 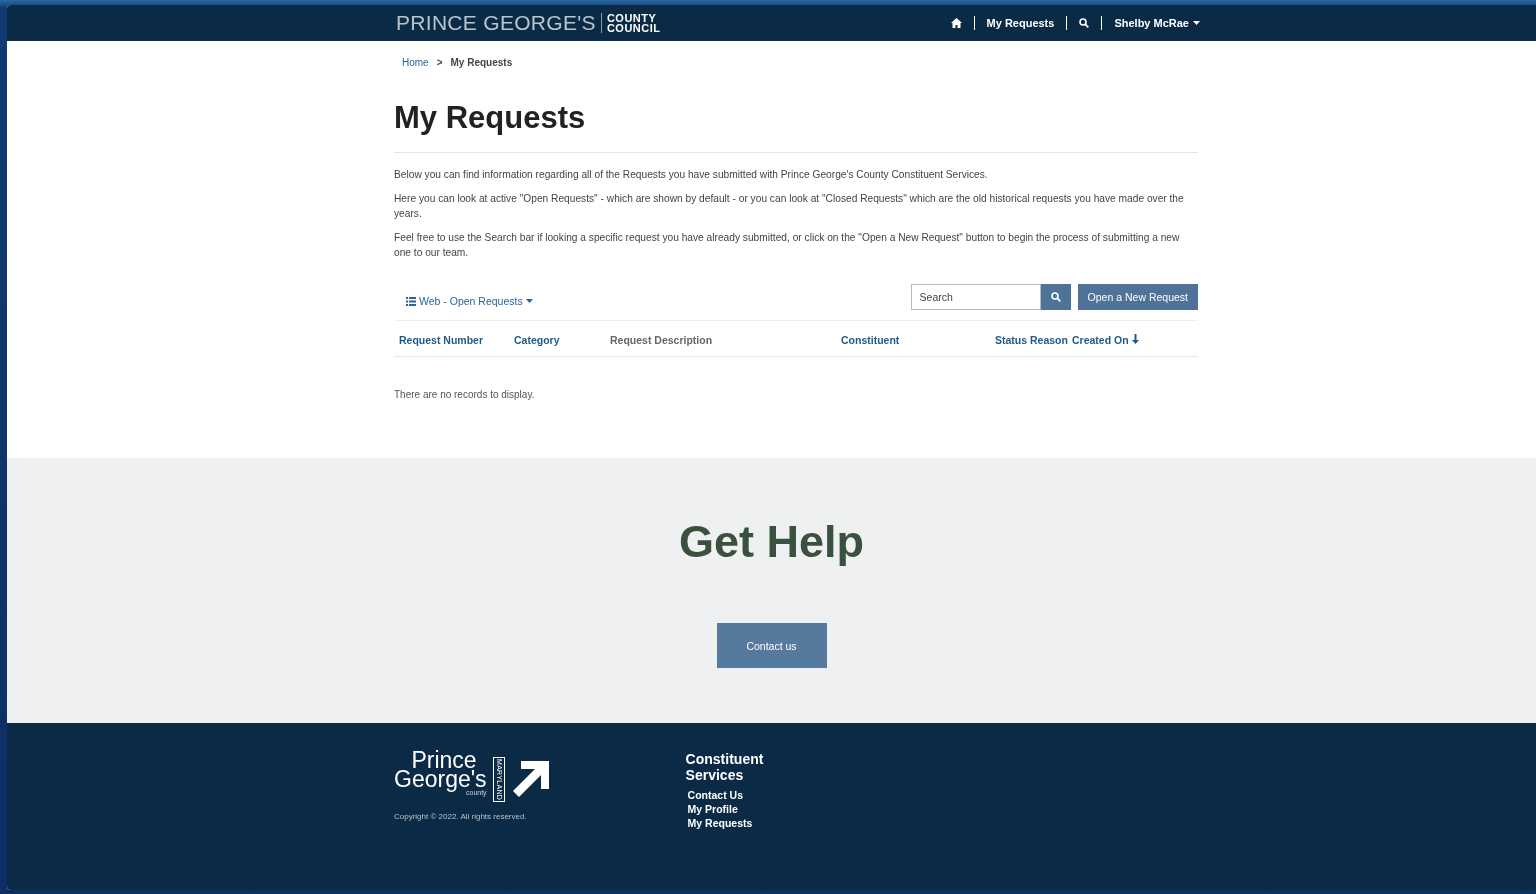 What do you see at coordinates (481, 62) in the screenshot?
I see `breadcrumb-current: My Requests` at bounding box center [481, 62].